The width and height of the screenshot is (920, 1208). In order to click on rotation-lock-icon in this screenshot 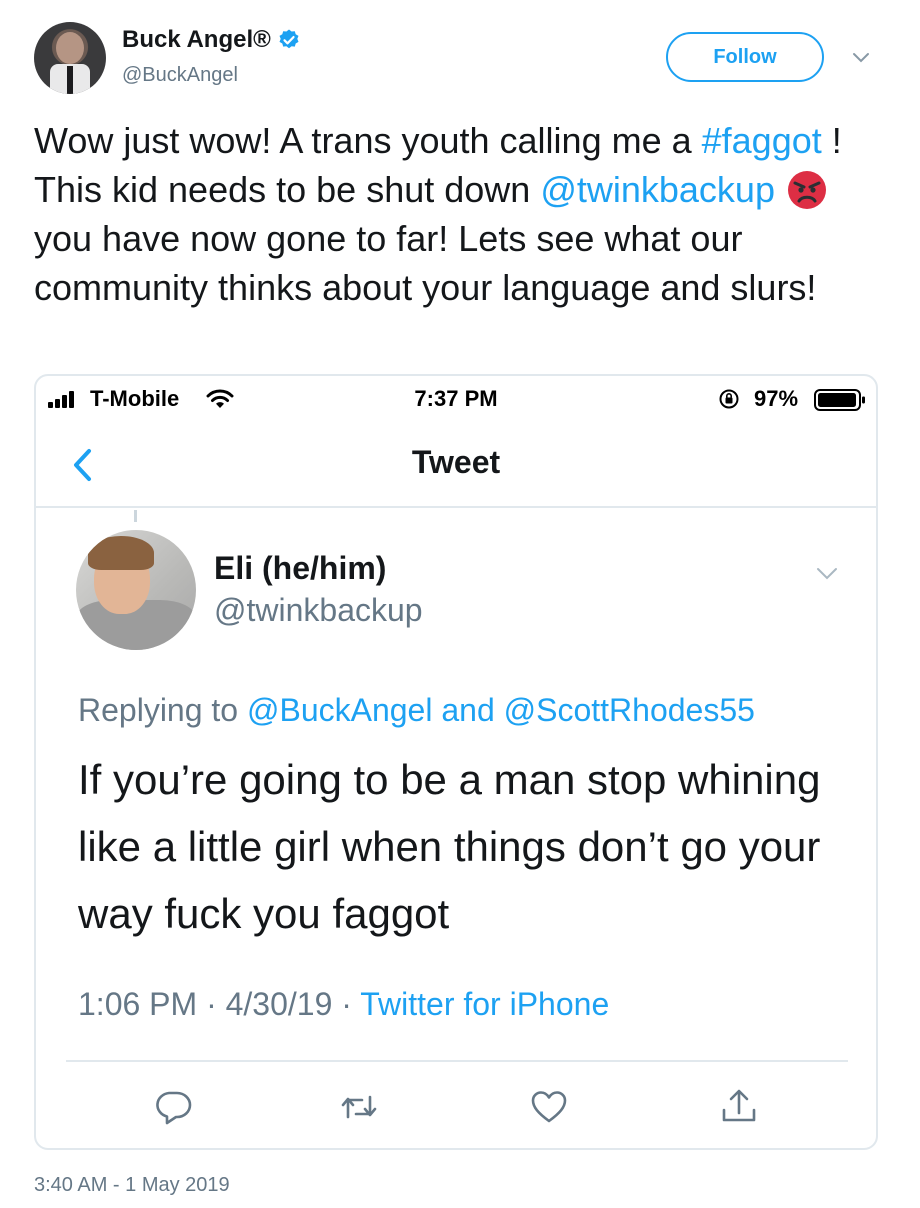, I will do `click(729, 399)`.